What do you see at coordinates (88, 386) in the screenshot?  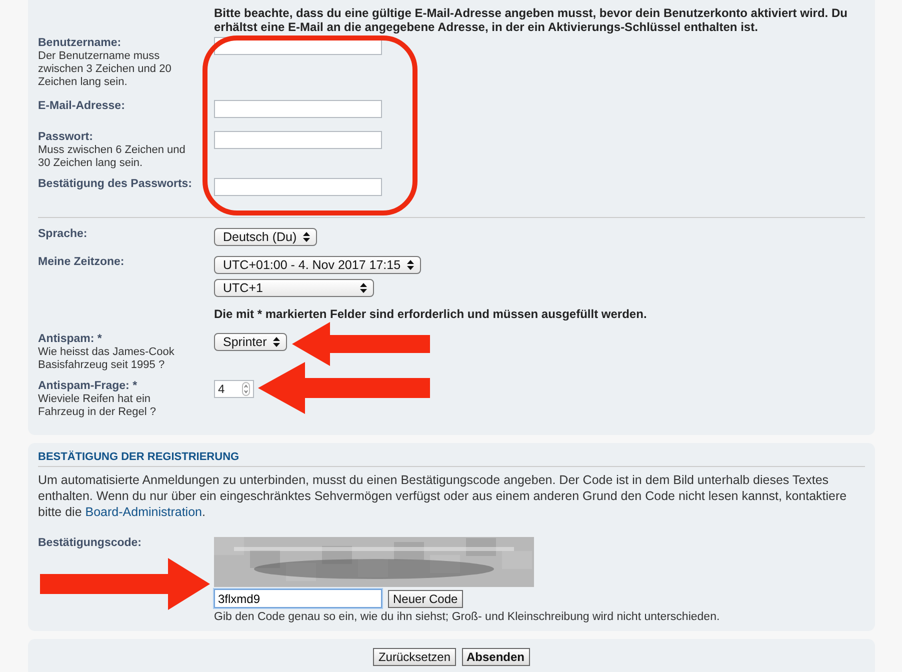 I see `field-label: Antispam-Frage: *` at bounding box center [88, 386].